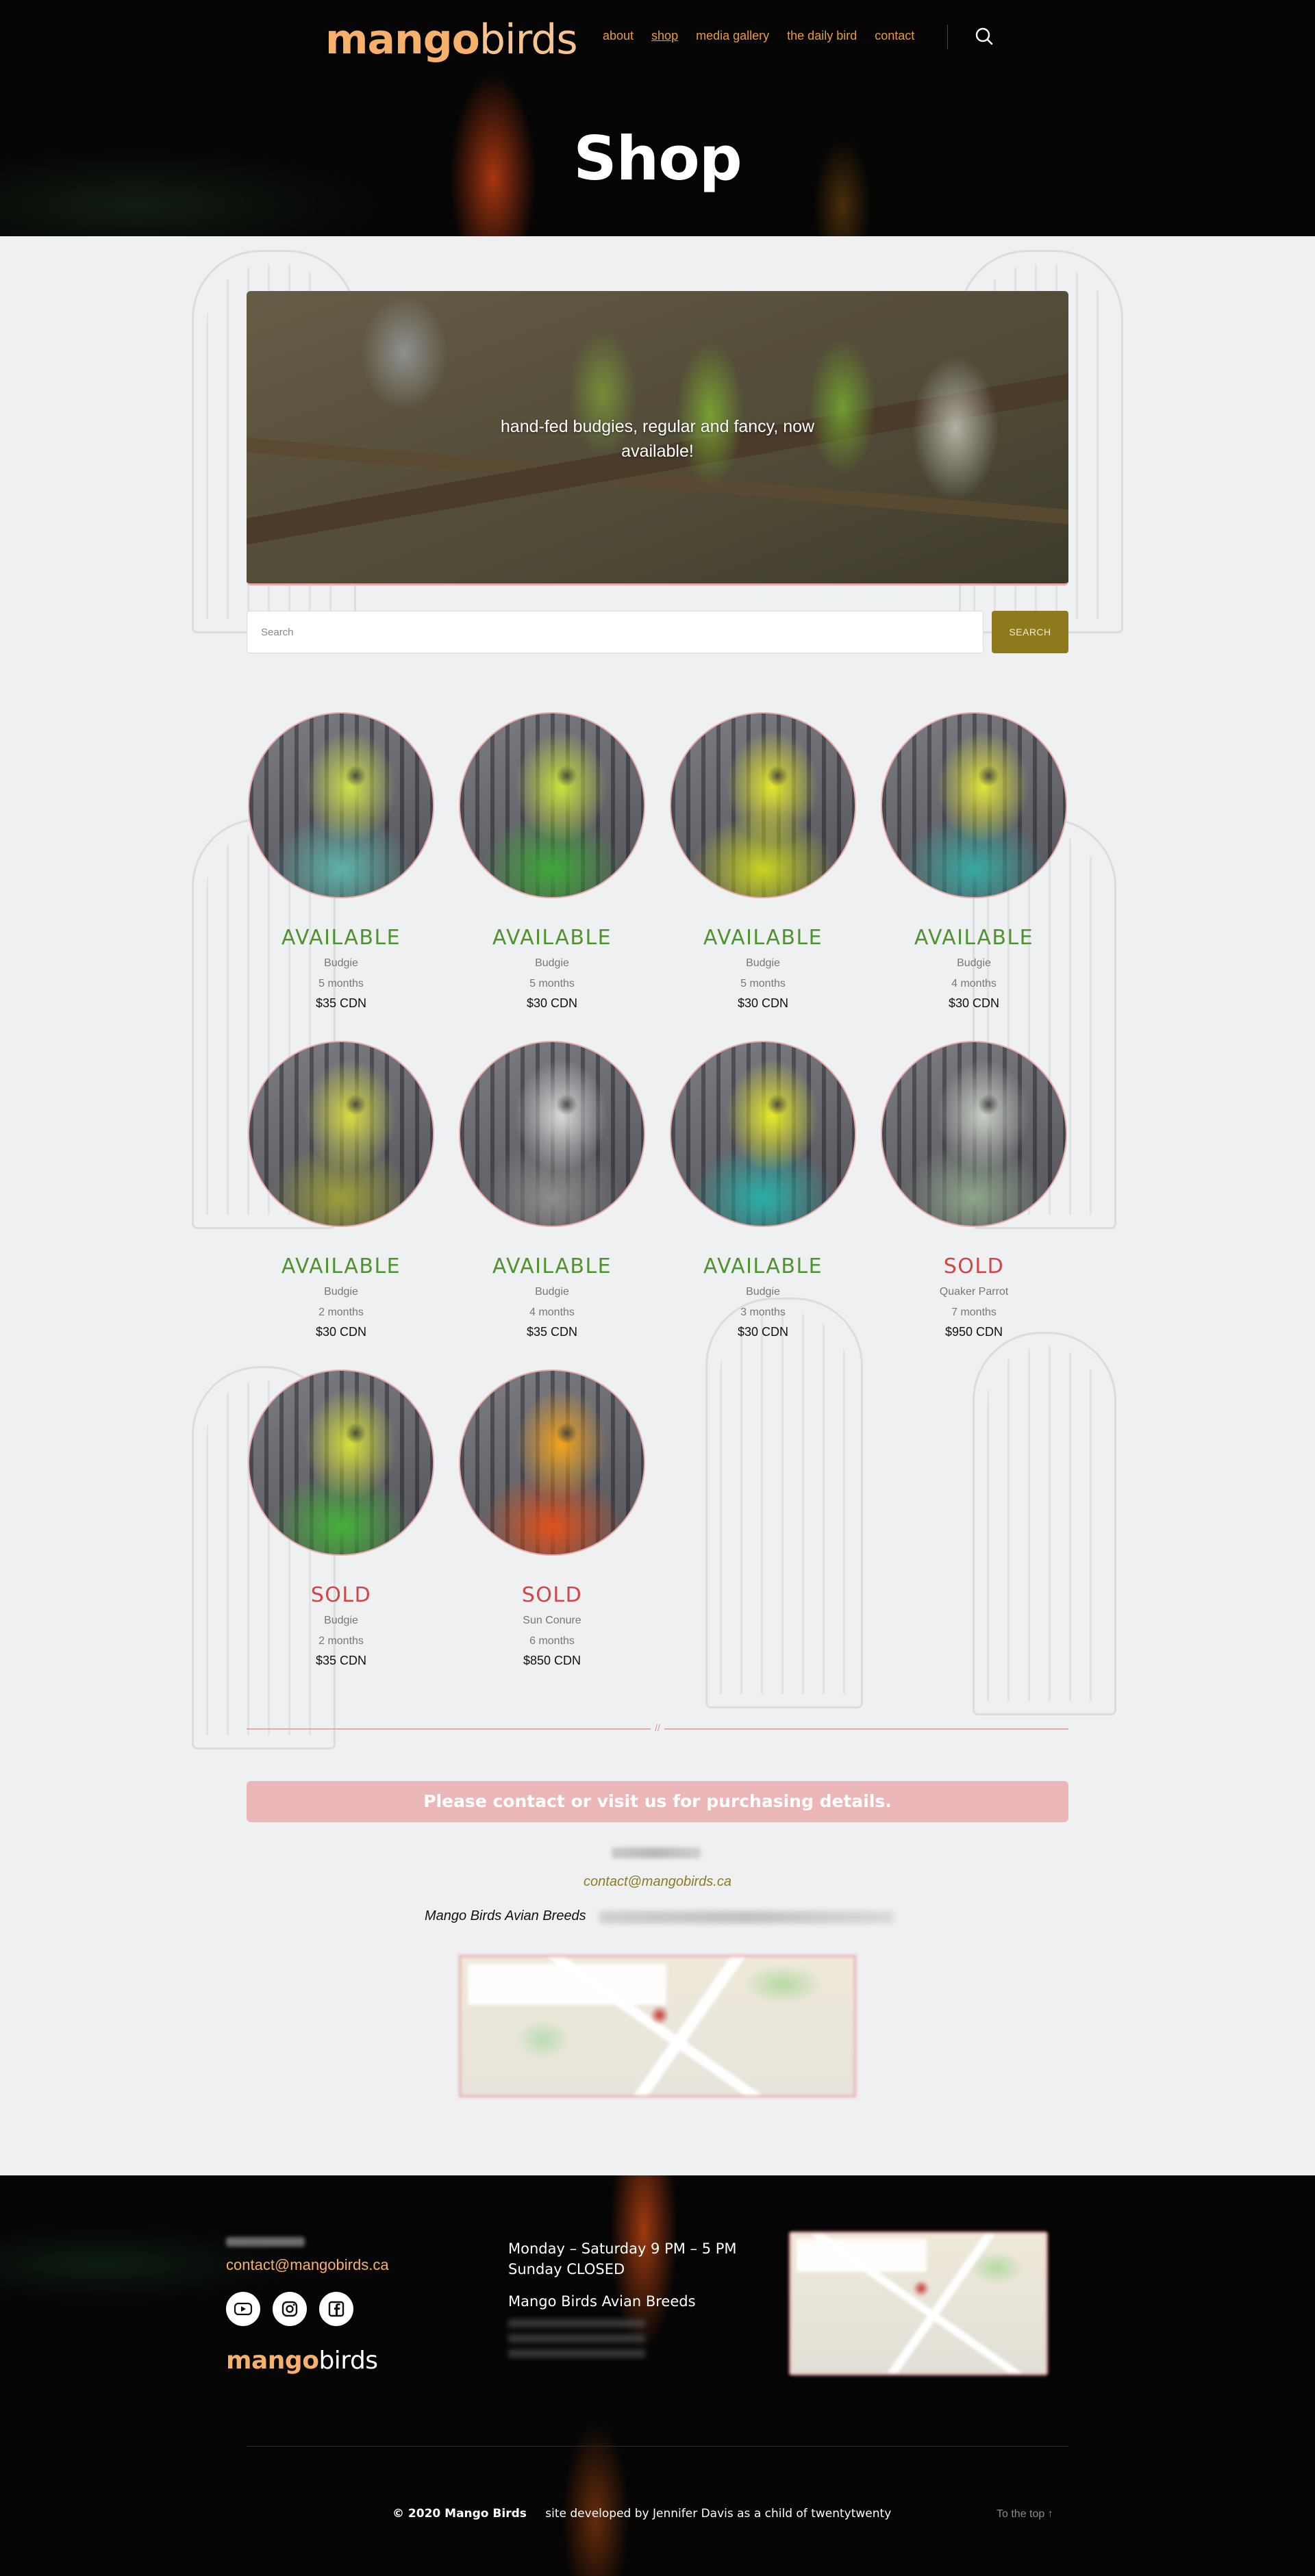  I want to click on facebook-icon, so click(336, 2309).